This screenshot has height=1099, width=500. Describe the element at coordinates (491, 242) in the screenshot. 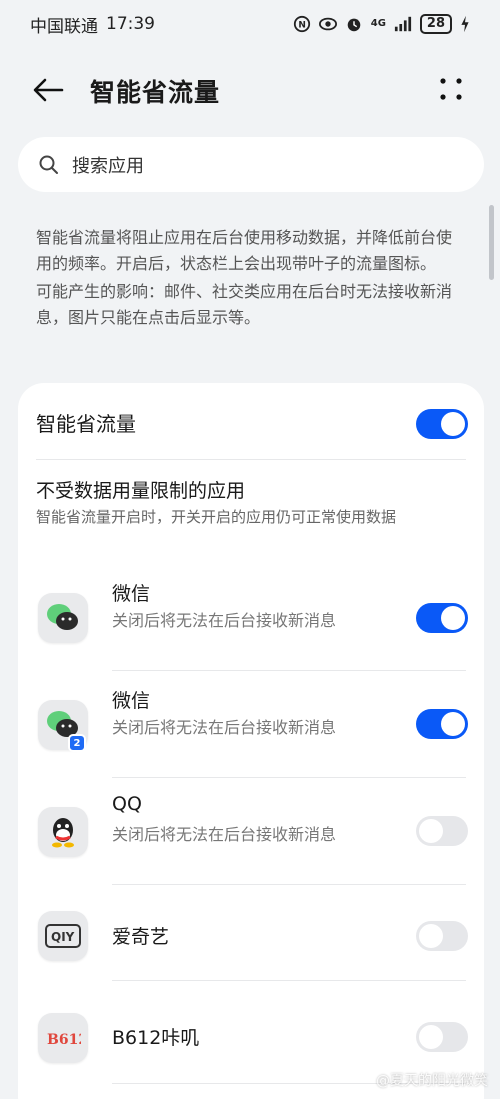

I see `scrollbar` at that location.